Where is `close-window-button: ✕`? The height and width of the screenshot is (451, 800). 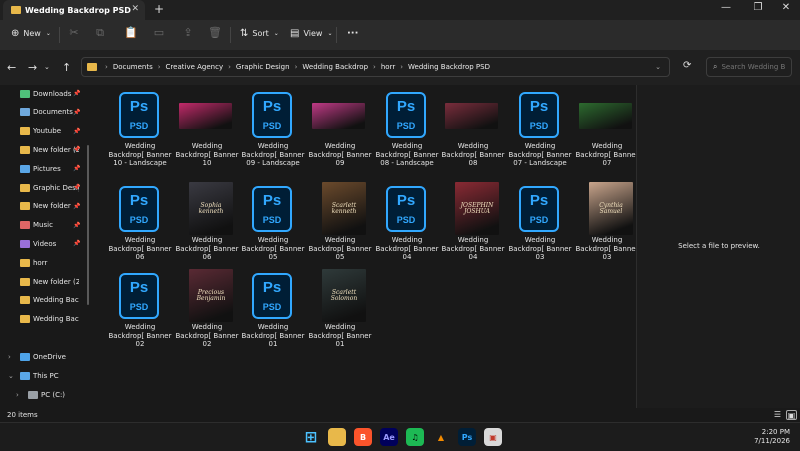
close-window-button: ✕ is located at coordinates (786, 7).